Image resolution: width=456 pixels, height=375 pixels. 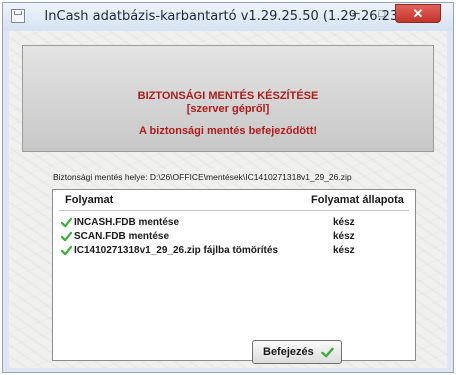 I want to click on column-header-process: Folyamat, so click(x=89, y=200).